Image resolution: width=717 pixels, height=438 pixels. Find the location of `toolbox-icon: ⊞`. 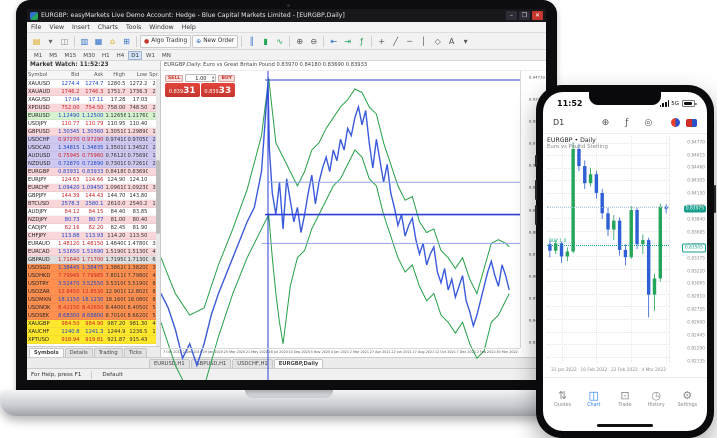

toolbox-icon: ⊞ is located at coordinates (126, 41).